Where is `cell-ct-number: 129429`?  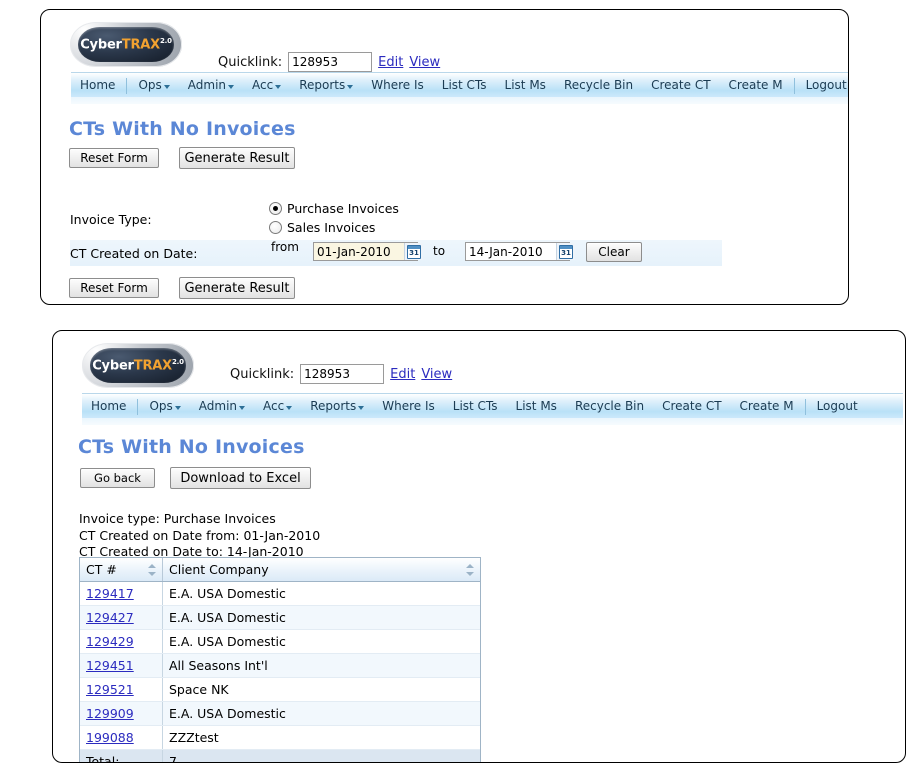 cell-ct-number: 129429 is located at coordinates (121, 641).